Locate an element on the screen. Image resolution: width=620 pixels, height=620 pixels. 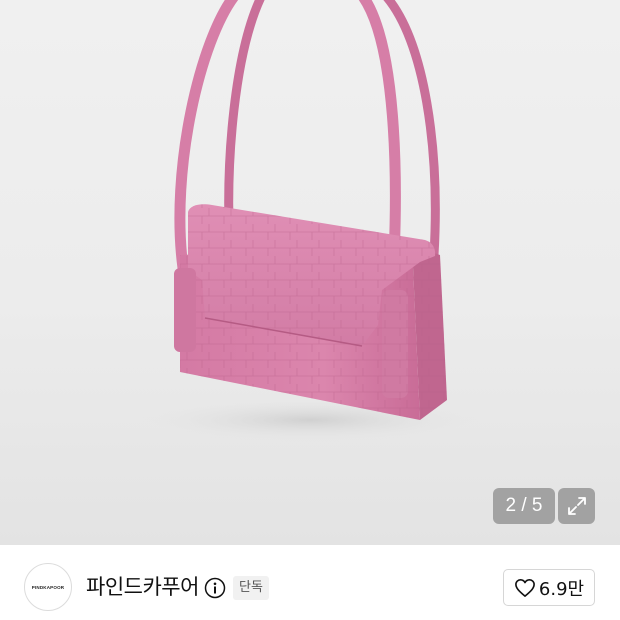
page-indicator: 2 / 5 is located at coordinates (524, 506).